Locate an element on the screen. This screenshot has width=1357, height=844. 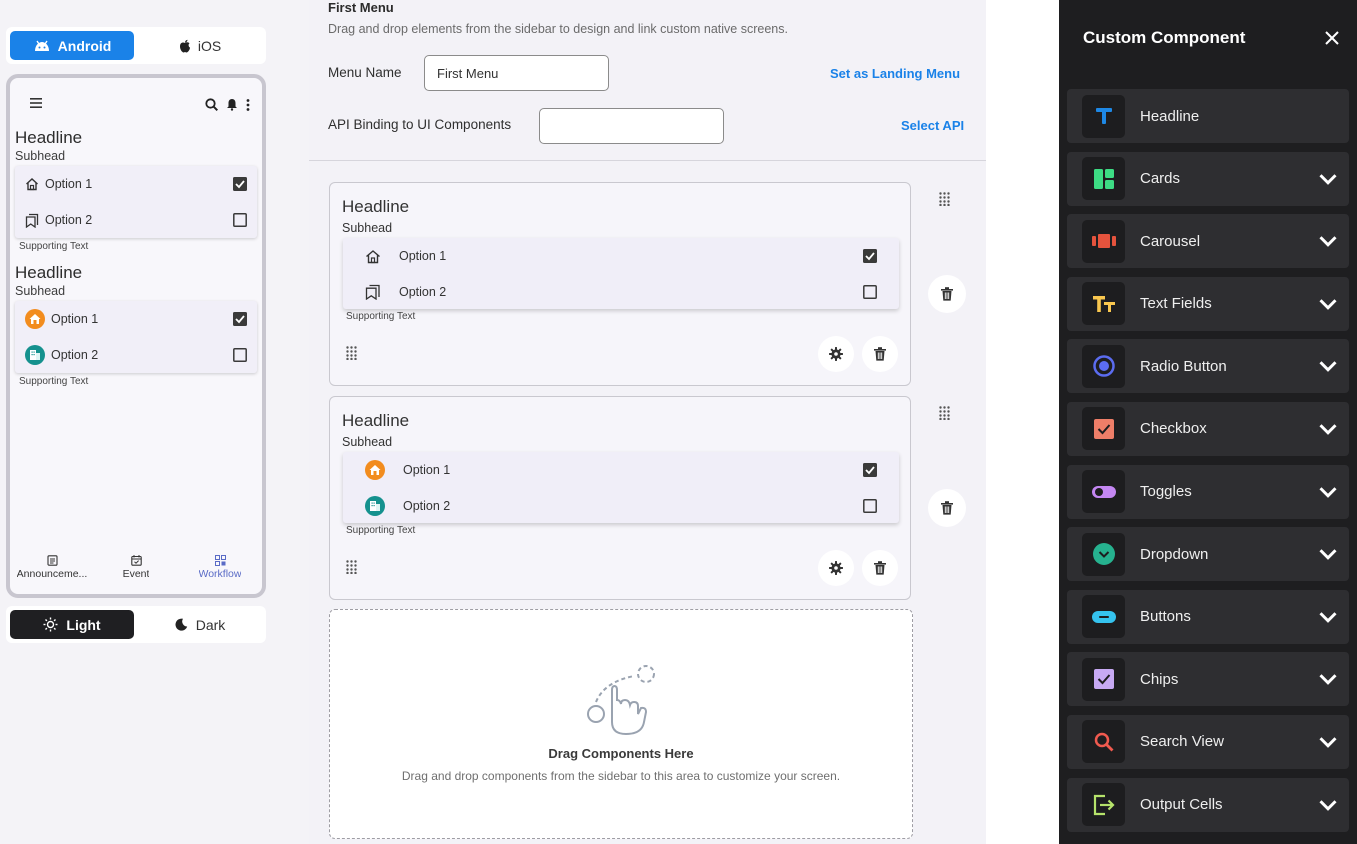
card-subhead: Subhead is located at coordinates (367, 228).